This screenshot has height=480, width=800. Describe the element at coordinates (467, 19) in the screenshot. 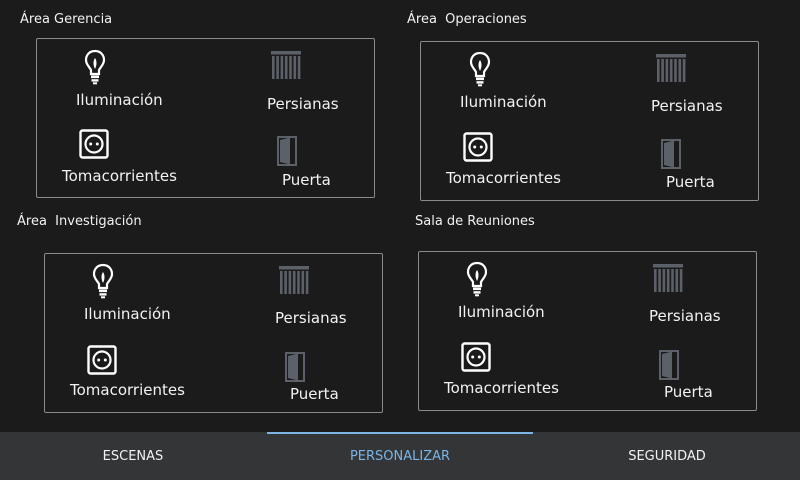

I see `area-title-operaciones: Área Operaciones` at that location.